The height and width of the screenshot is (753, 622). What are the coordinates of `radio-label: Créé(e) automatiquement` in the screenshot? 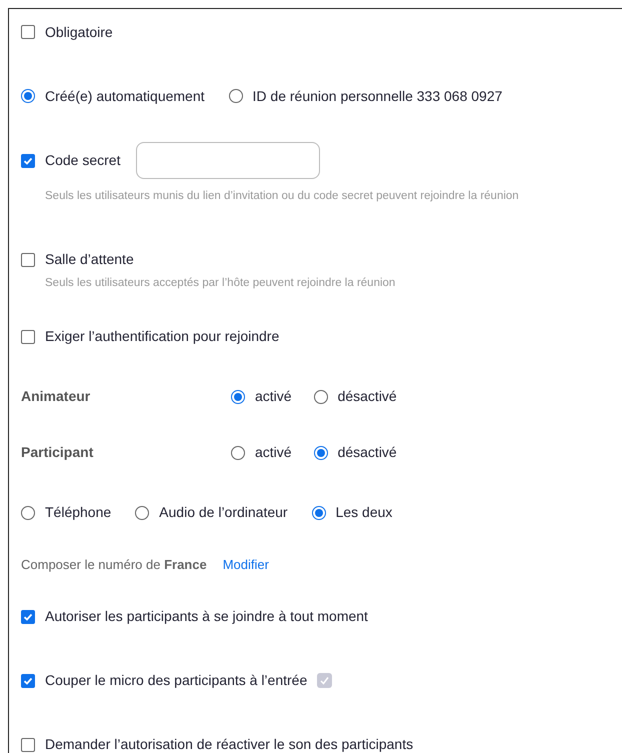 It's located at (125, 96).